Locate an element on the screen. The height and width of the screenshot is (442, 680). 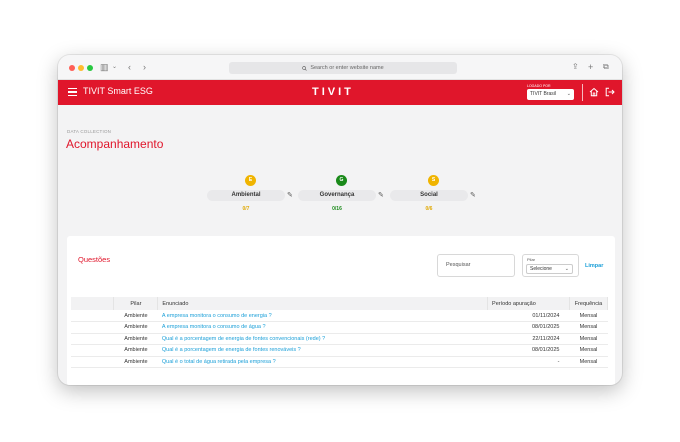
cell-periodo: - is located at coordinates (528, 362).